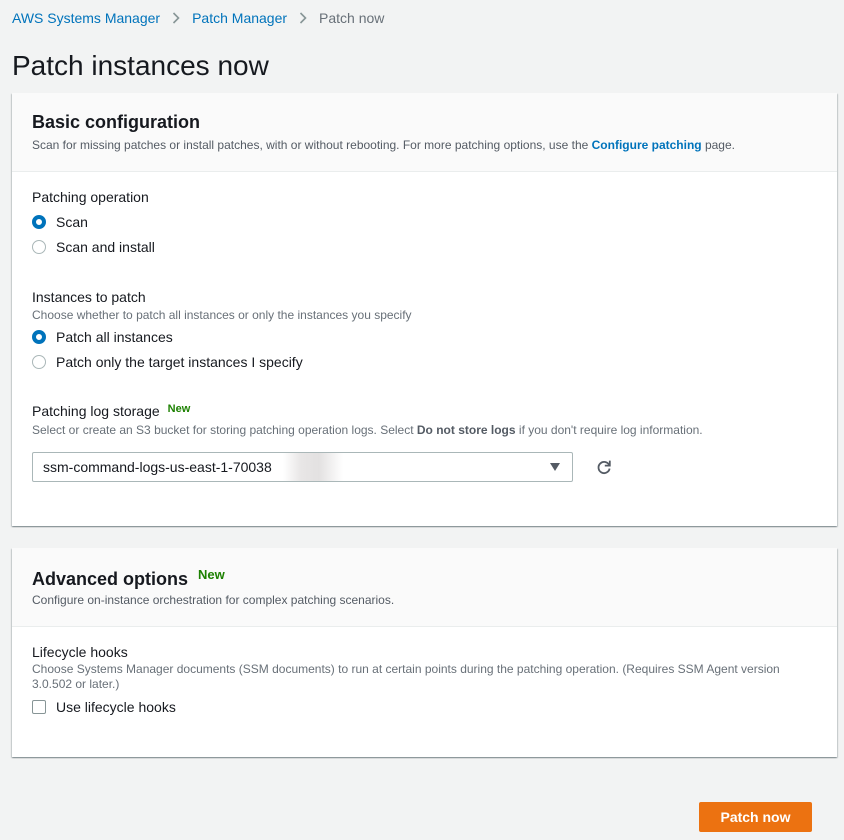  Describe the element at coordinates (80, 652) in the screenshot. I see `lifecycle-hooks-label: Lifecycle hooks` at that location.